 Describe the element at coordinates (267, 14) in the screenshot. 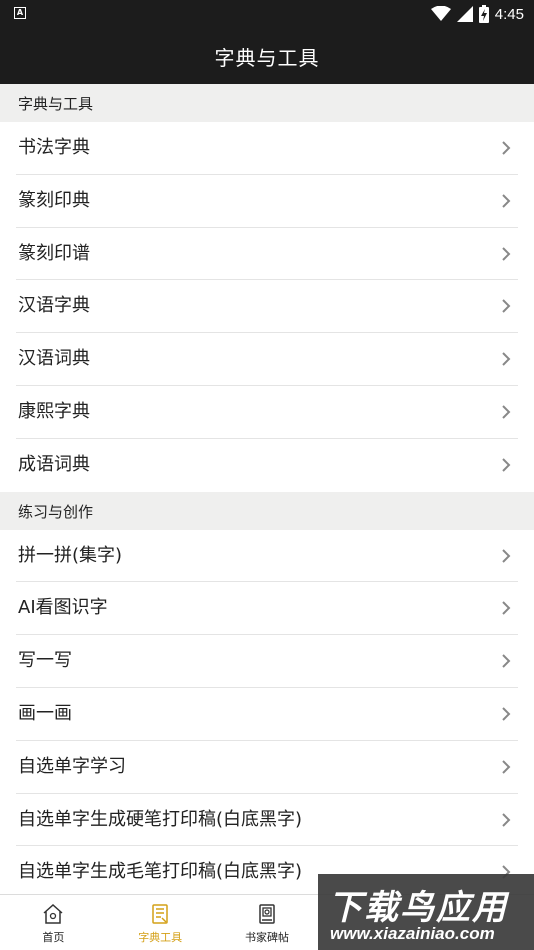

I see `status-bar: A 4:45` at that location.